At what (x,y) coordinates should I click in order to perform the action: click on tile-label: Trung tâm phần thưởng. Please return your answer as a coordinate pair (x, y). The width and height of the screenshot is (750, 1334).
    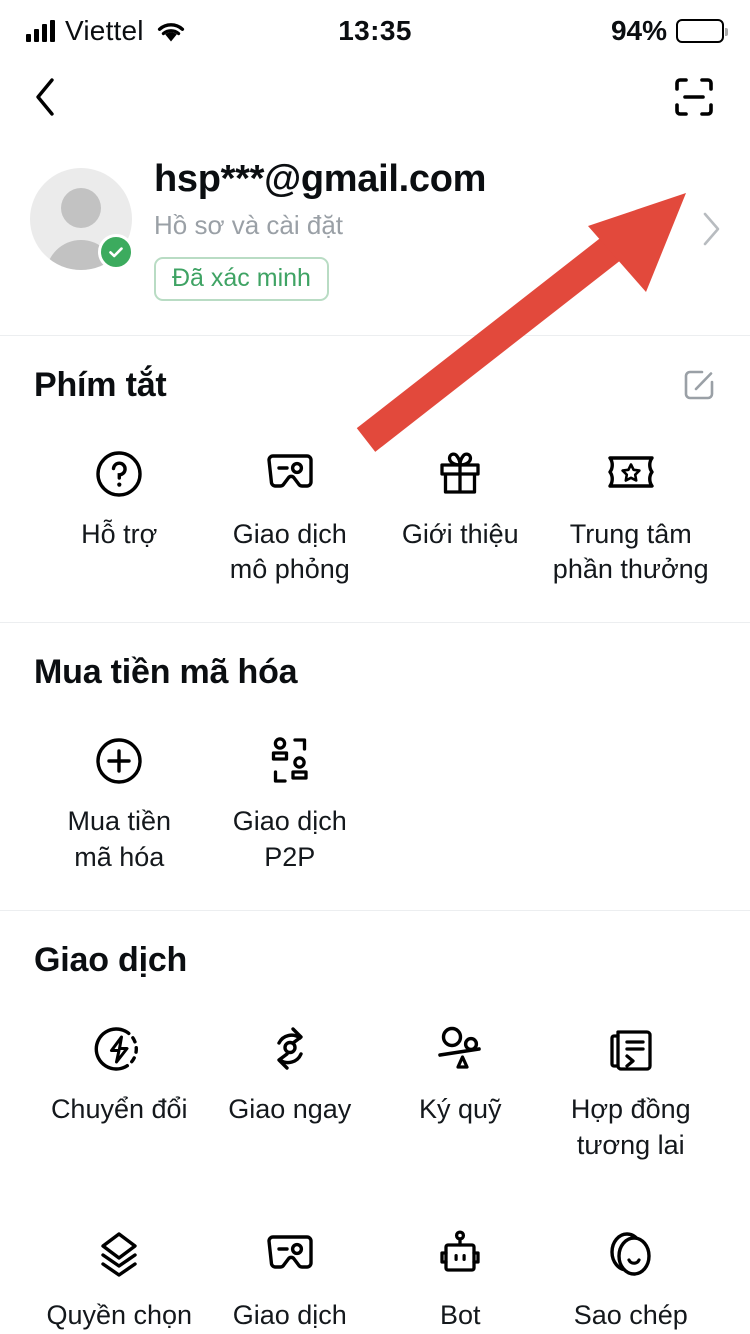
    Looking at the image, I should click on (630, 551).